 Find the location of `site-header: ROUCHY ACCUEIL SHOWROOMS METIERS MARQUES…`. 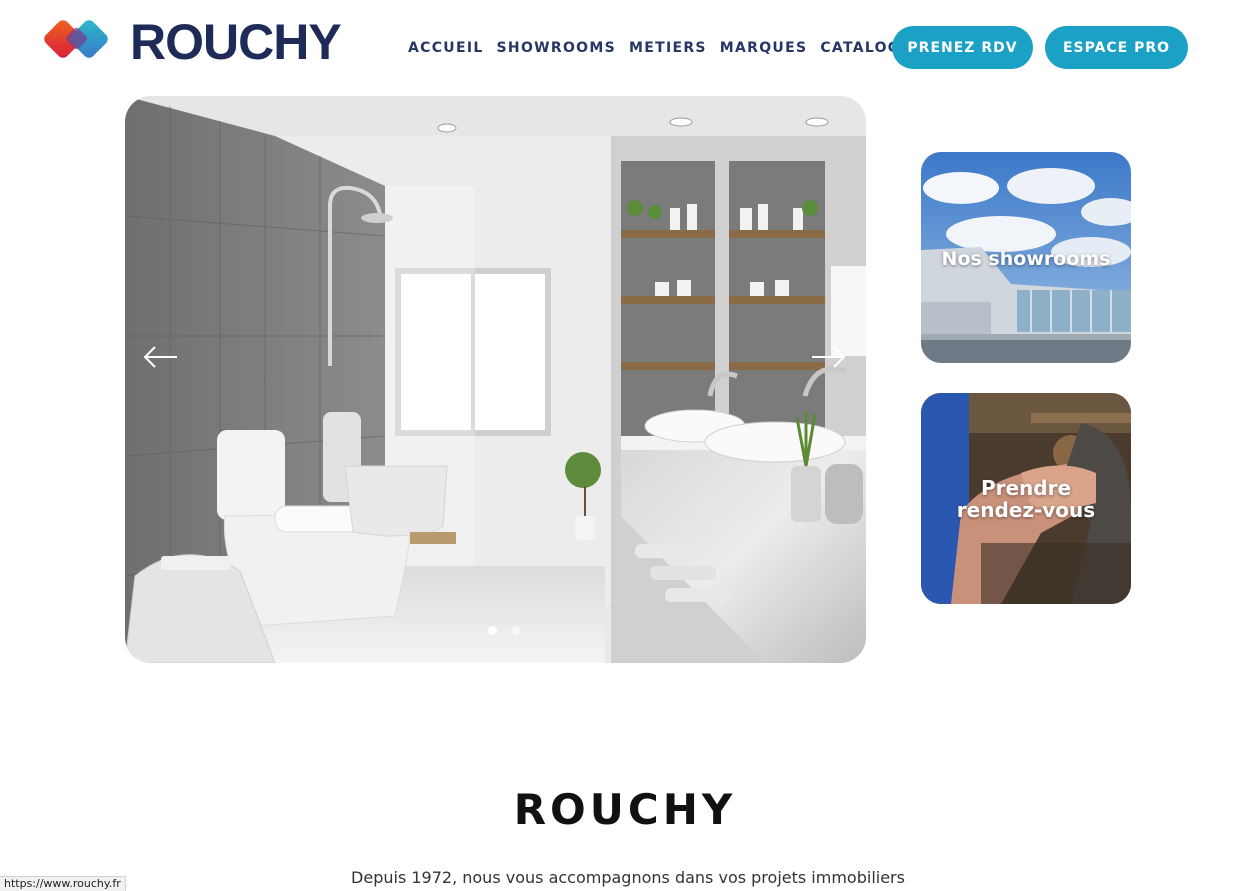

site-header: ROUCHY ACCUEIL SHOWROOMS METIERS MARQUES… is located at coordinates (625, 48).